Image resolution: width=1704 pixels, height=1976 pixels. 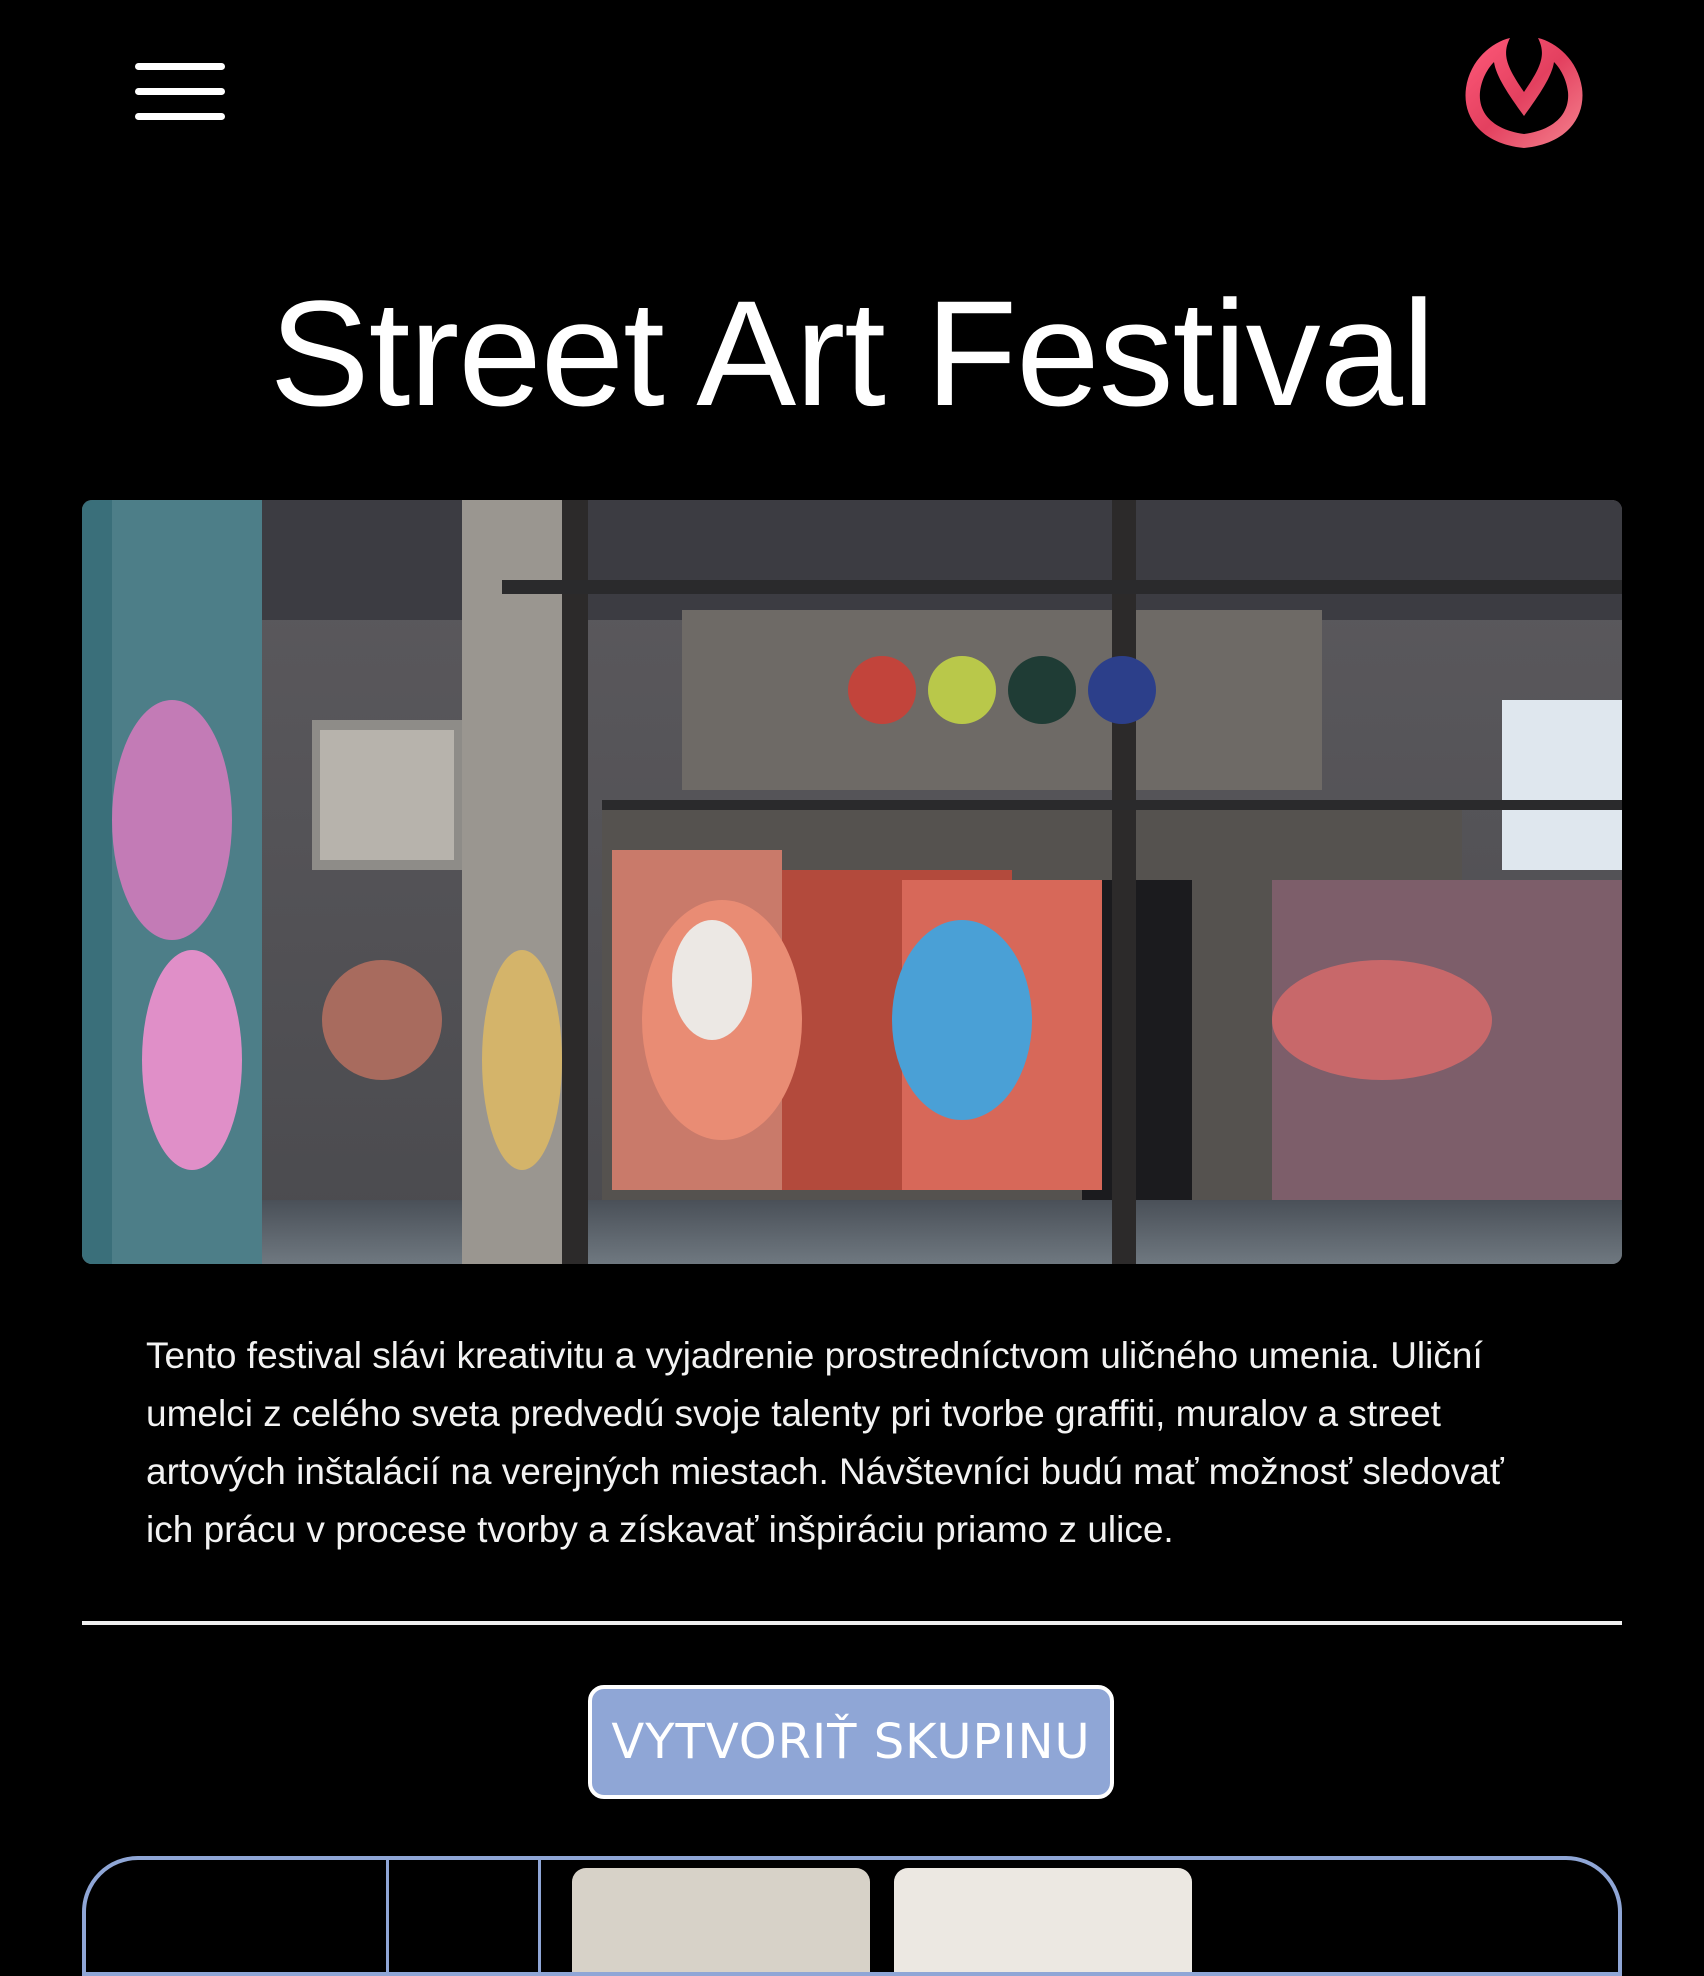 I want to click on create-group-button: VYTVORIŤ SKUPINU, so click(x=851, y=1742).